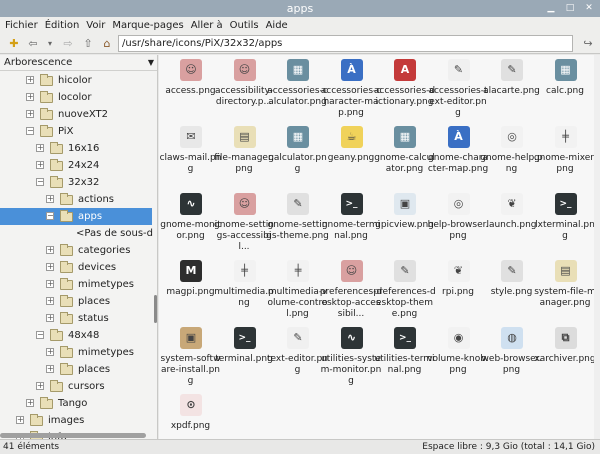 The width and height of the screenshot is (600, 454). Describe the element at coordinates (38, 62) in the screenshot. I see `sidebar-header-label: Arborescence` at that location.